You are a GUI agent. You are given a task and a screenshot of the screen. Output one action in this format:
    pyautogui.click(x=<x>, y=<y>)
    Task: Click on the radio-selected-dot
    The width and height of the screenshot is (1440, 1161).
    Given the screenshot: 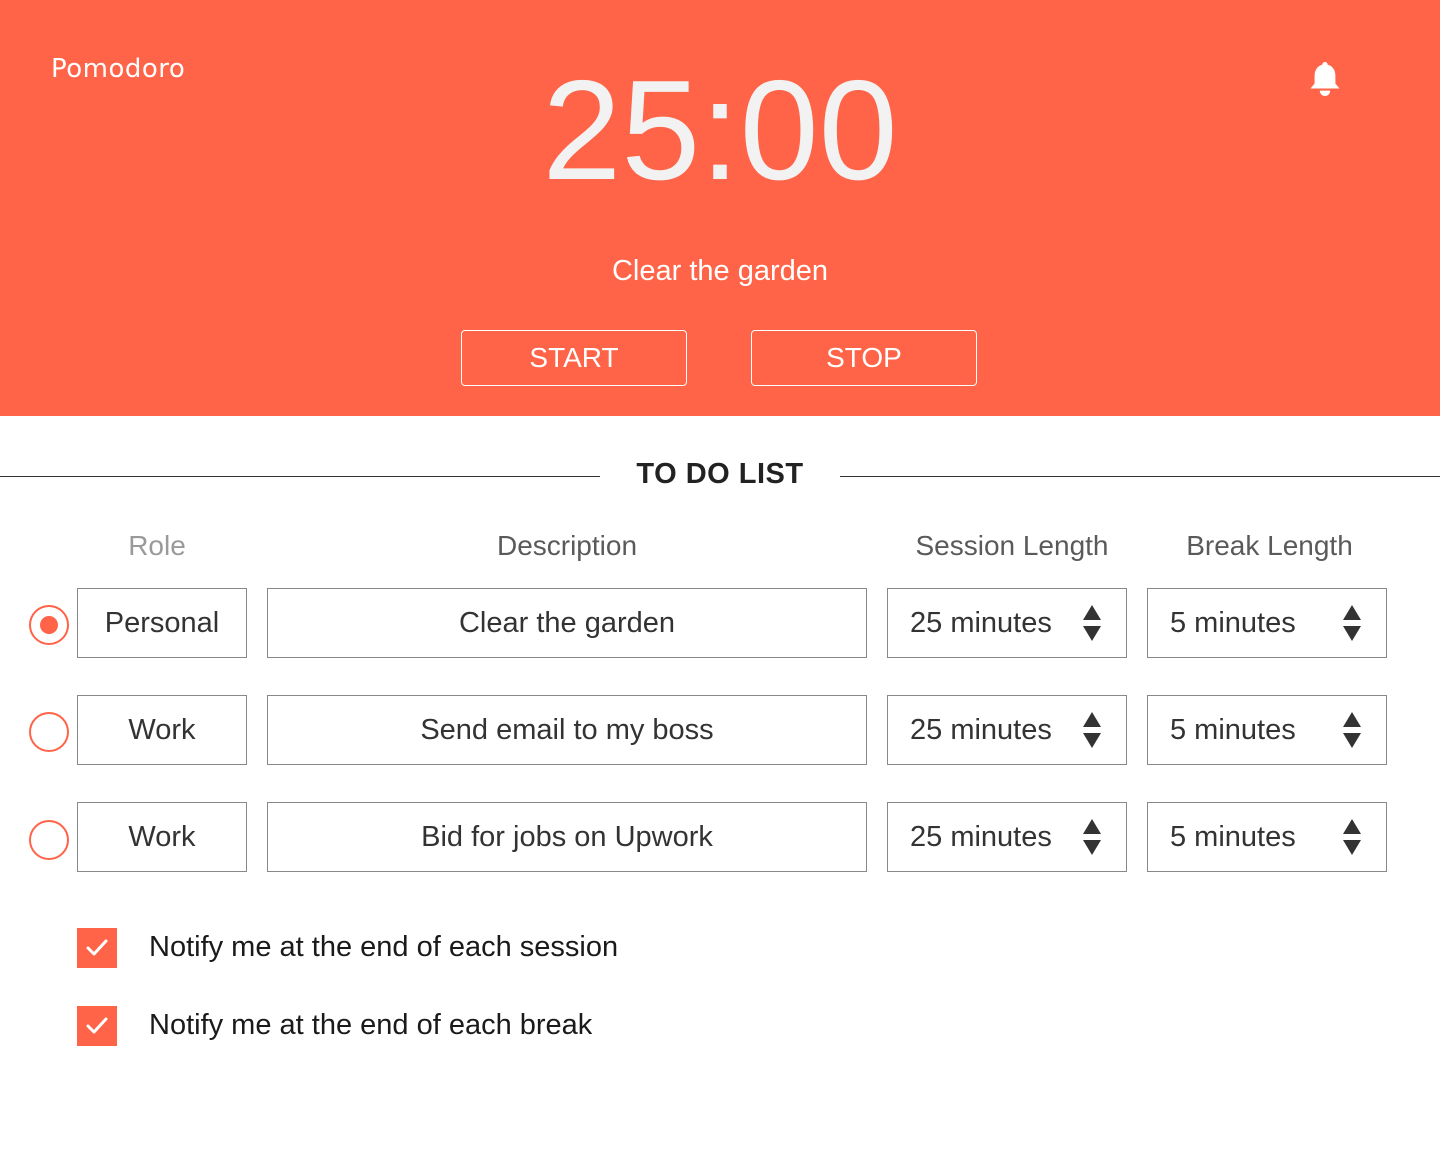 What is the action you would take?
    pyautogui.click(x=49, y=625)
    